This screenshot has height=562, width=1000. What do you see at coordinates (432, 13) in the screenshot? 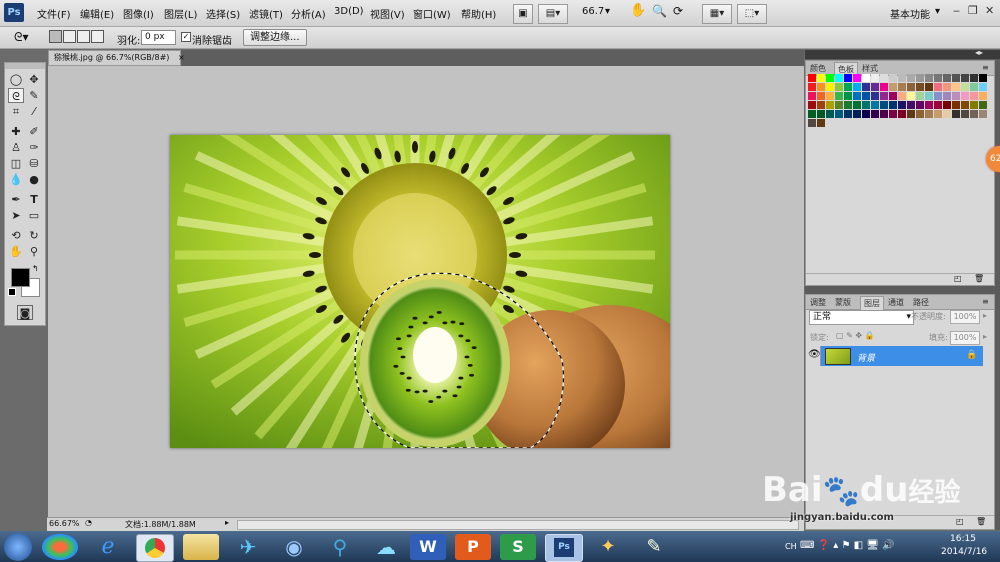
I see `menu-window: 窗口(W)` at bounding box center [432, 13].